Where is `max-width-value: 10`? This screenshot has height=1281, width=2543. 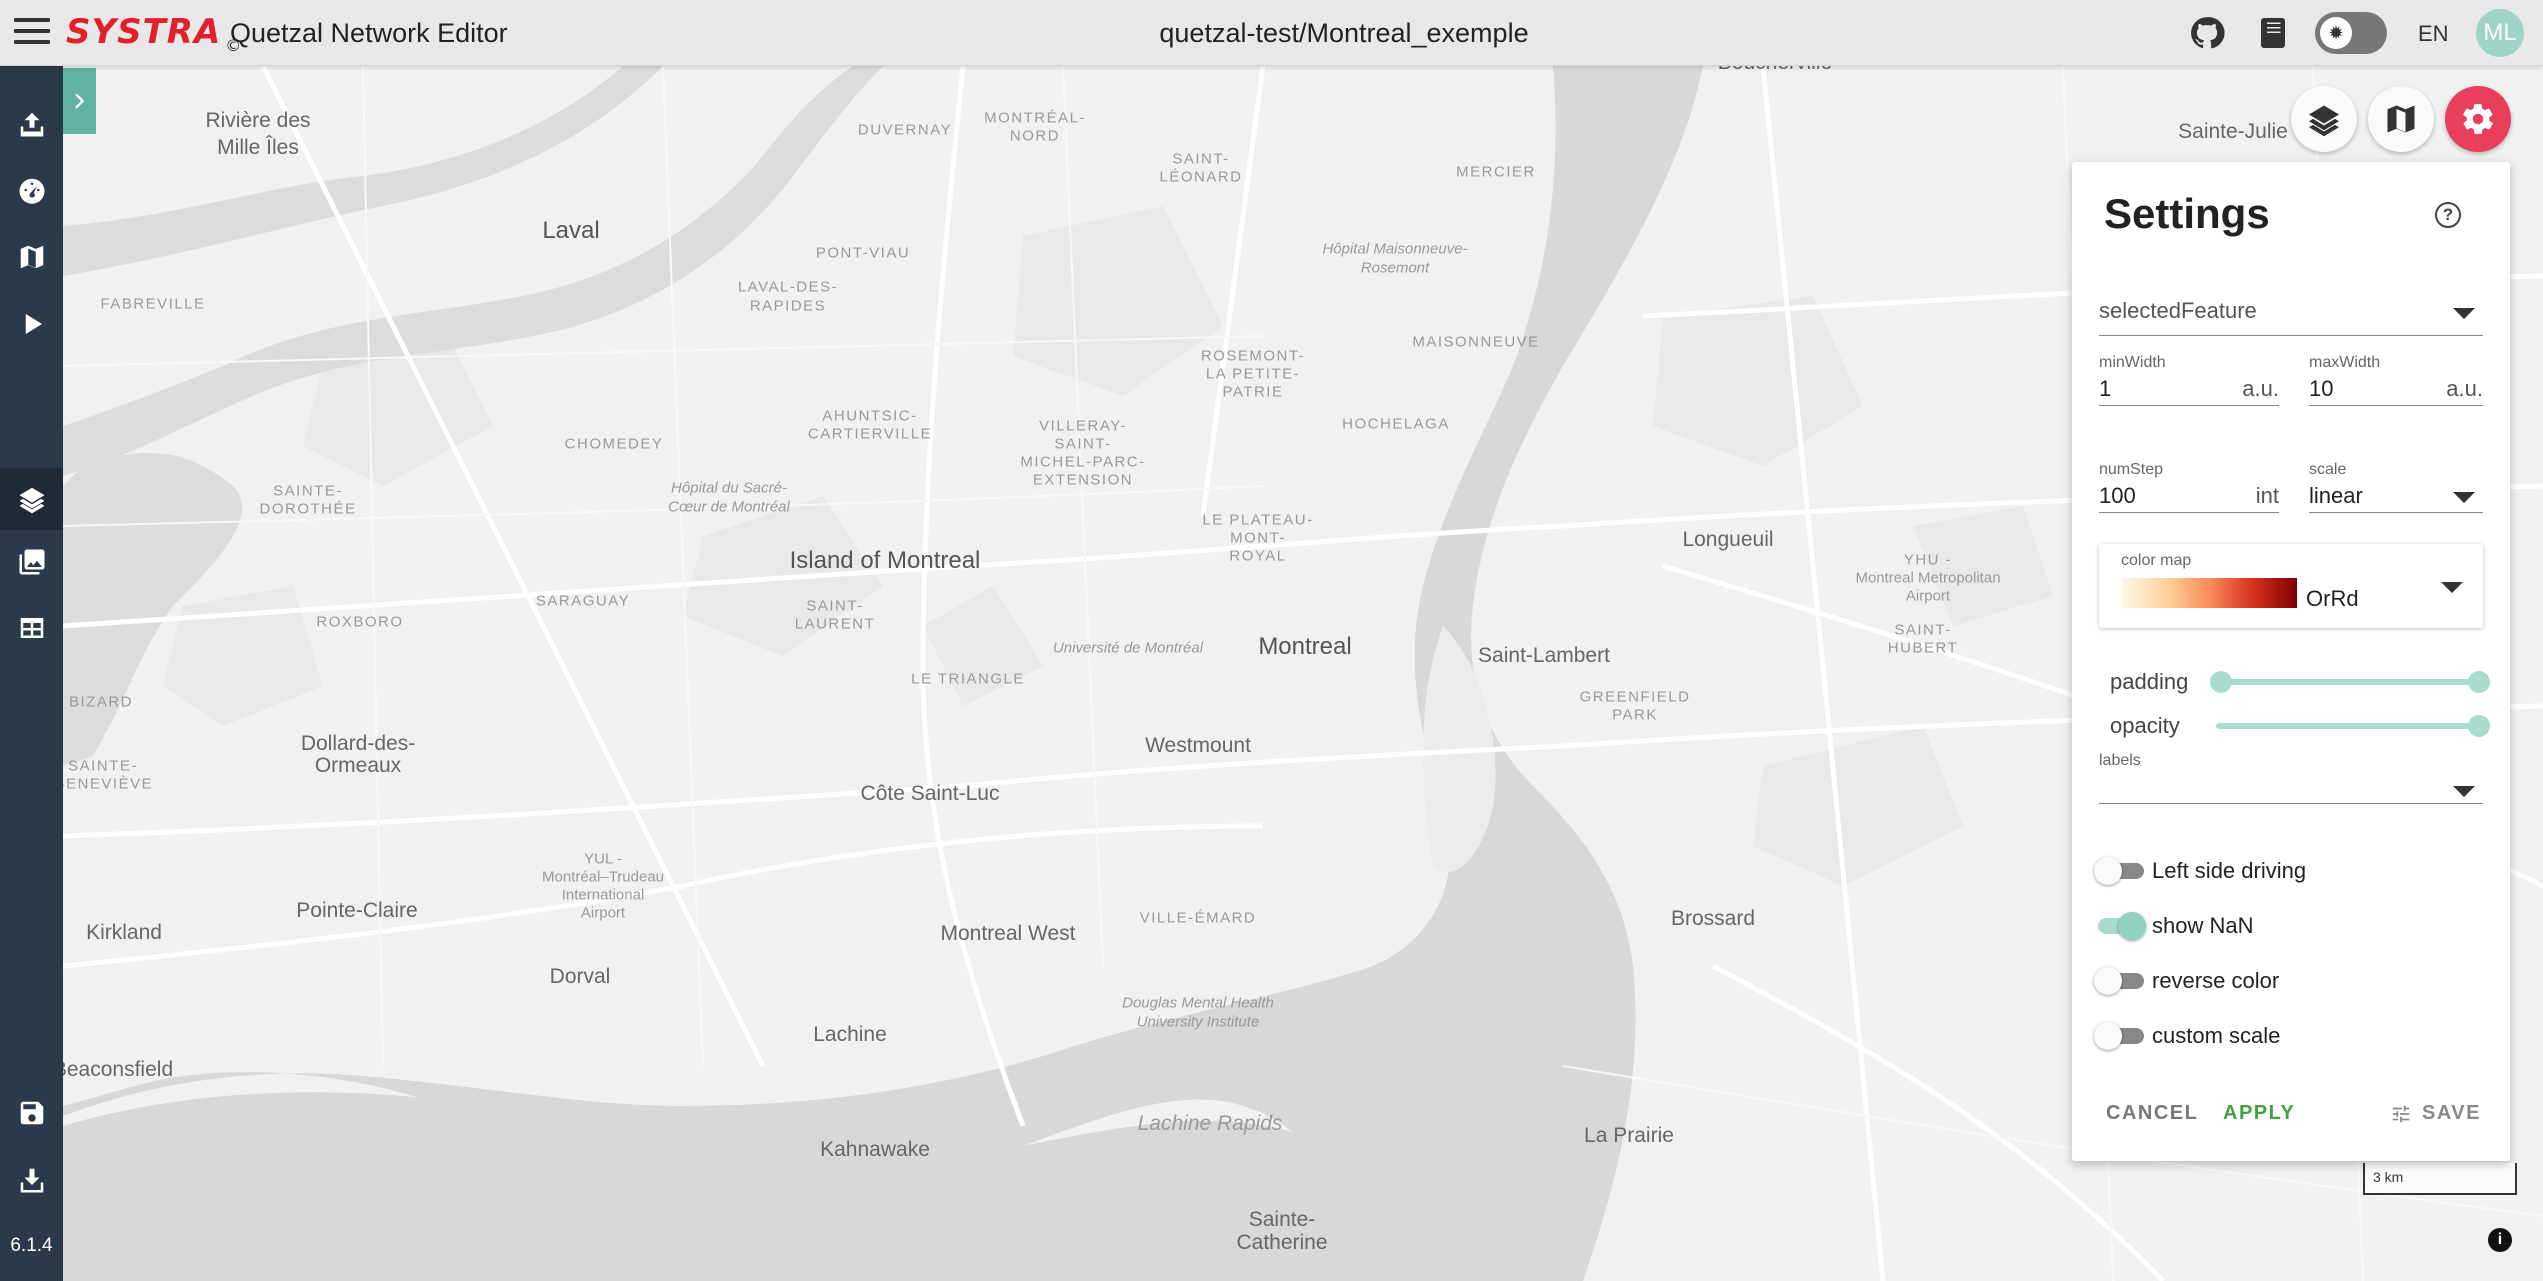 max-width-value: 10 is located at coordinates (2321, 388).